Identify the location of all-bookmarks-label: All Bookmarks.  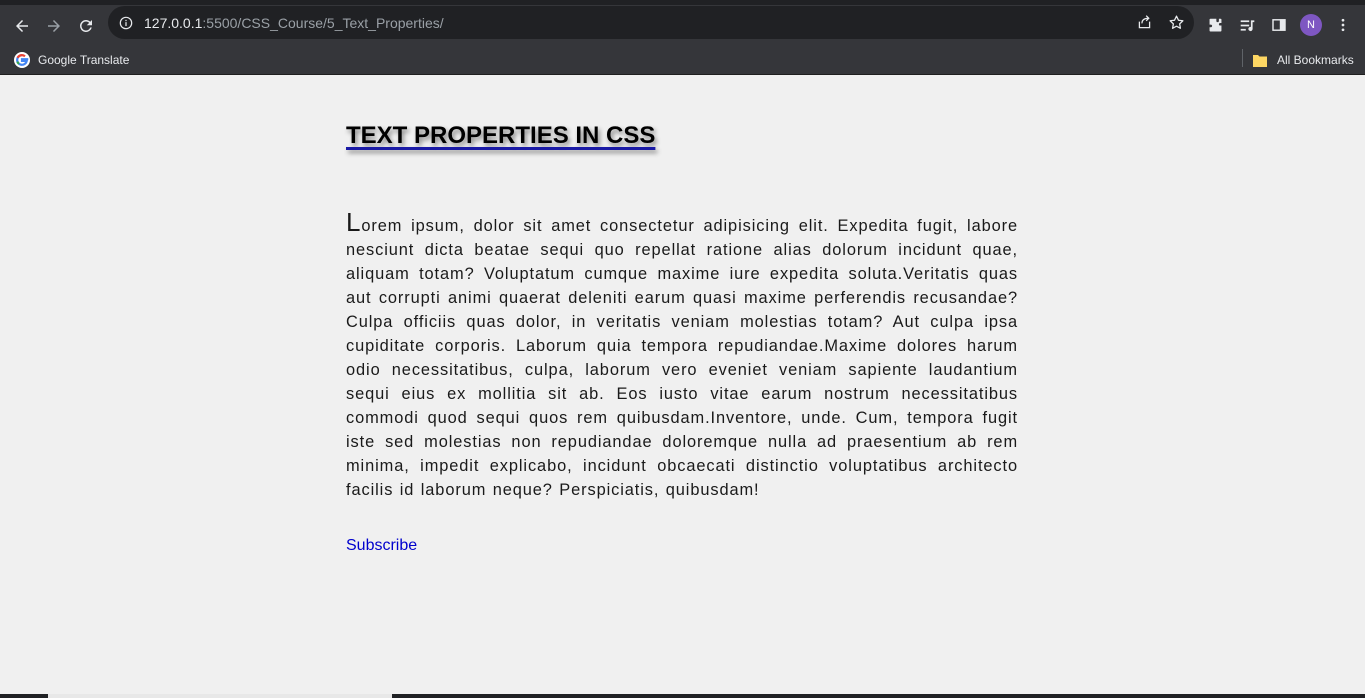
(1315, 60).